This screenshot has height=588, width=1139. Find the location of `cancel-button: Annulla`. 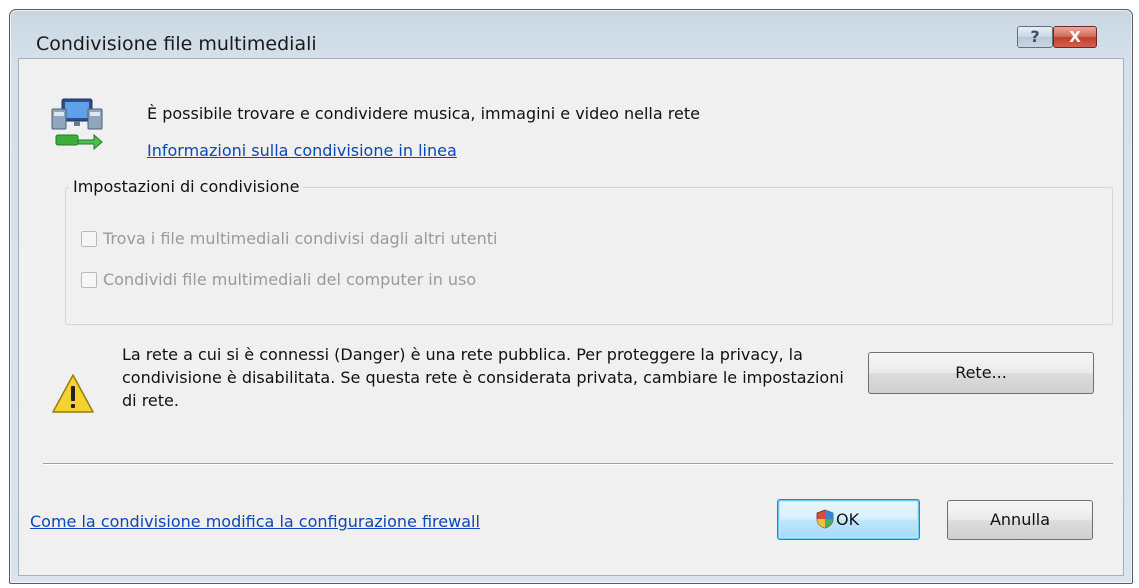

cancel-button: Annulla is located at coordinates (1020, 520).